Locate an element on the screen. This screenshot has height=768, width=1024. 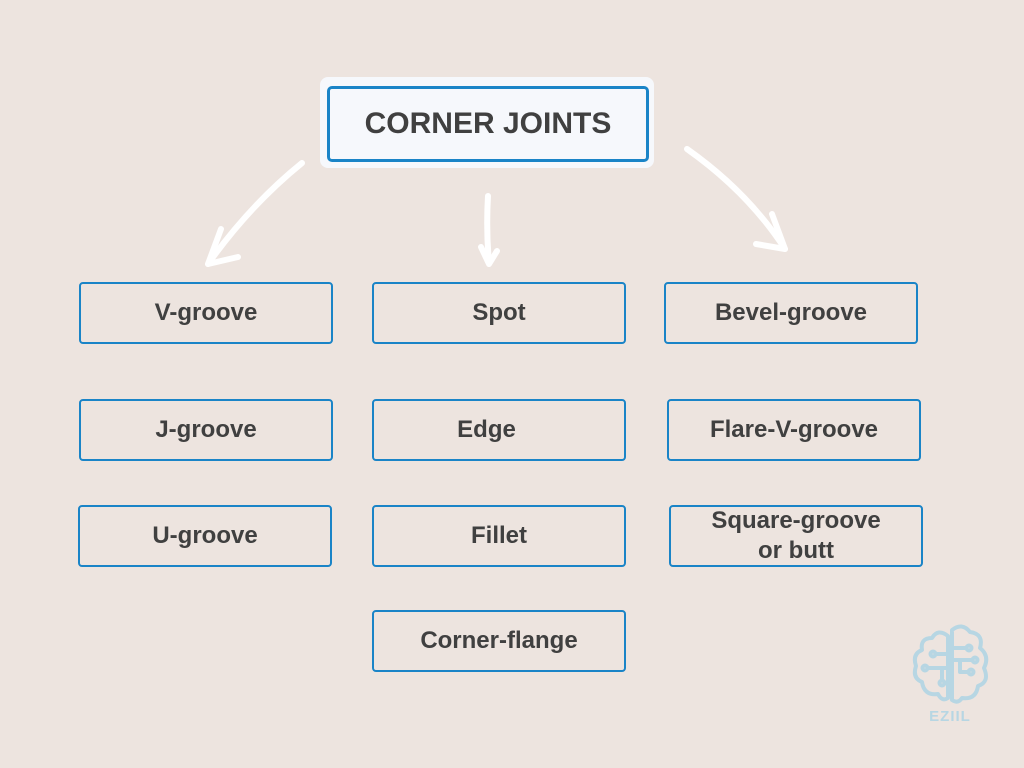
node-u-groove: U-groove is located at coordinates (205, 536).